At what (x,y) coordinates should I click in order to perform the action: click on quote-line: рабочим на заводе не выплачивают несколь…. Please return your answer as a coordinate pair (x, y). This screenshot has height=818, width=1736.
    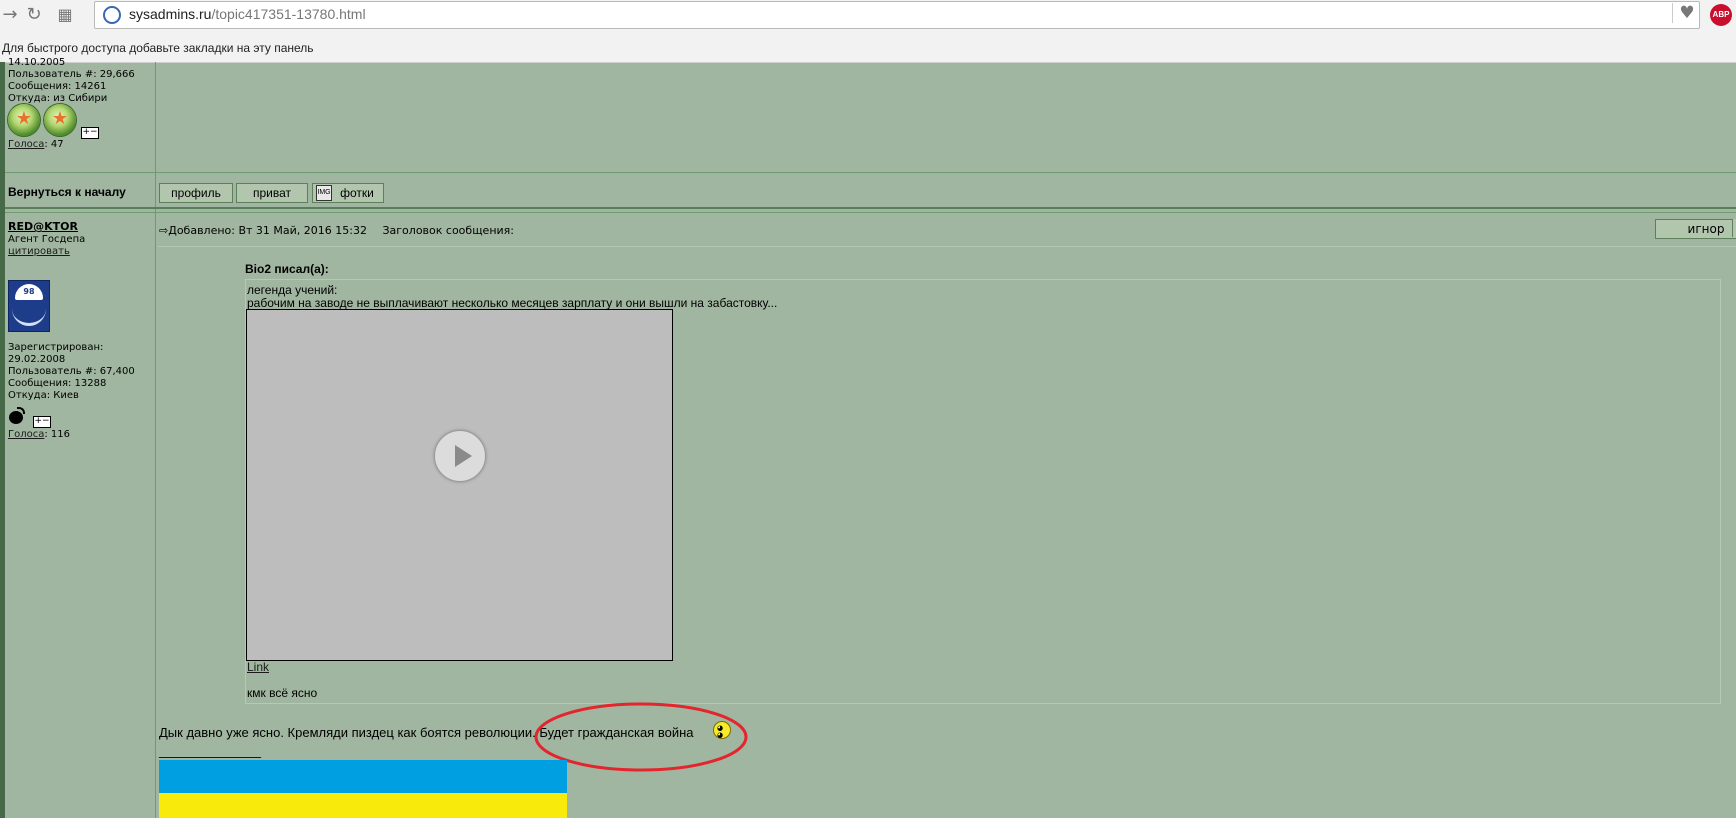
    Looking at the image, I should click on (512, 303).